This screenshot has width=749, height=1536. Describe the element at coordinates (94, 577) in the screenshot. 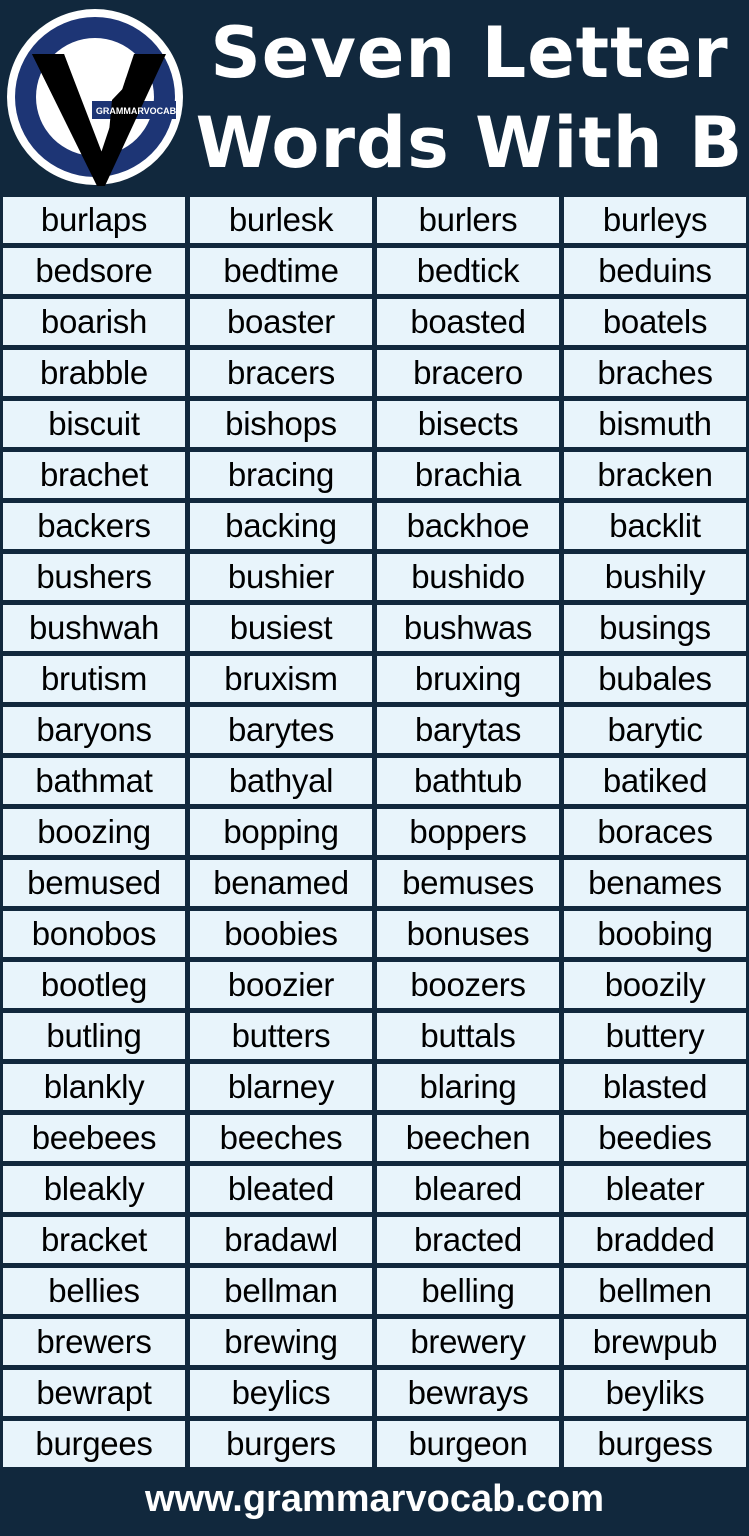

I see `word-cell: bushers` at that location.